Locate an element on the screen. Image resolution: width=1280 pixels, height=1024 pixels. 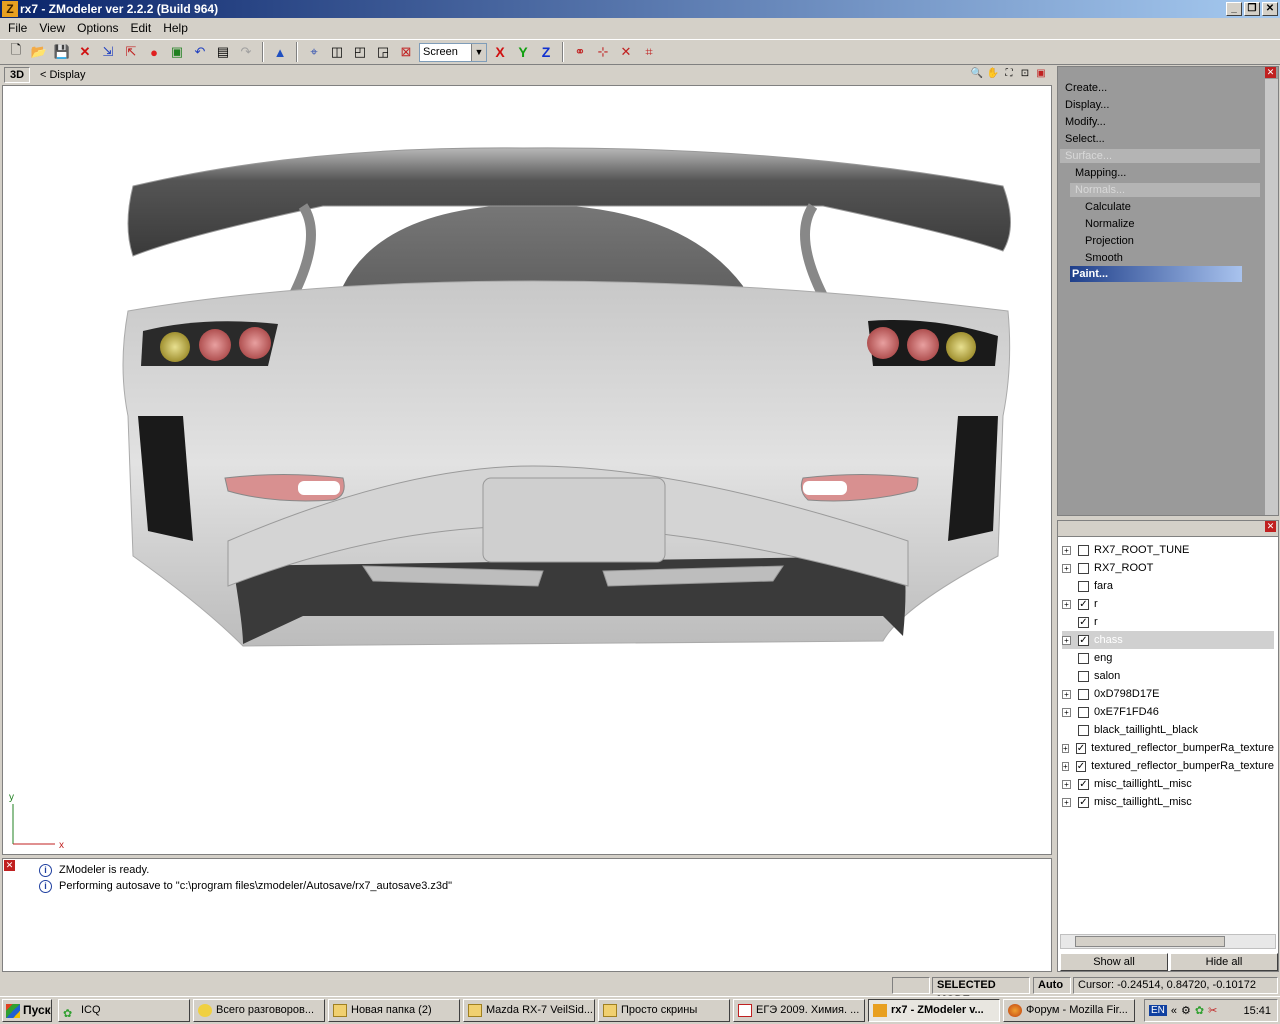
task-icq: ✿ ICQ is located at coordinates (124, 1010).